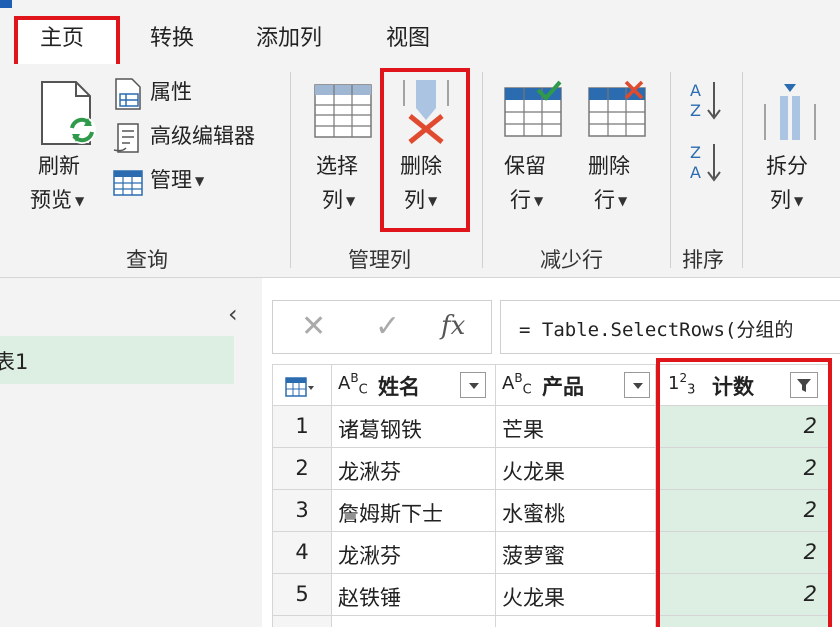 The width and height of the screenshot is (840, 627). Describe the element at coordinates (576, 621) in the screenshot. I see `cell-product` at that location.